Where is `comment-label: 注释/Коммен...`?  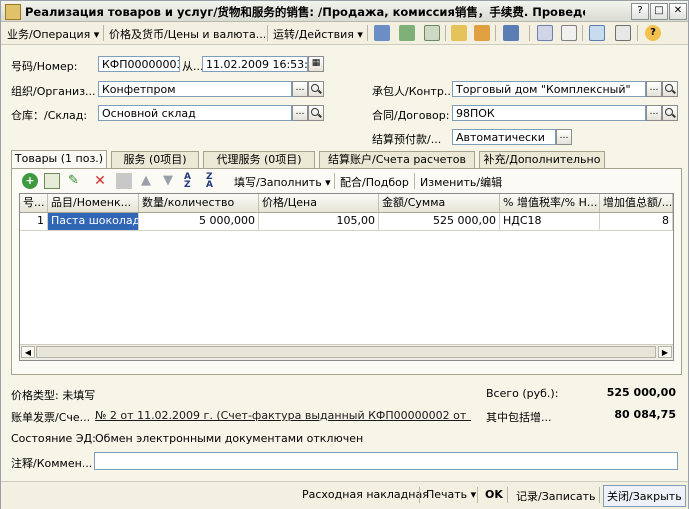 comment-label: 注释/Коммен... is located at coordinates (52, 463).